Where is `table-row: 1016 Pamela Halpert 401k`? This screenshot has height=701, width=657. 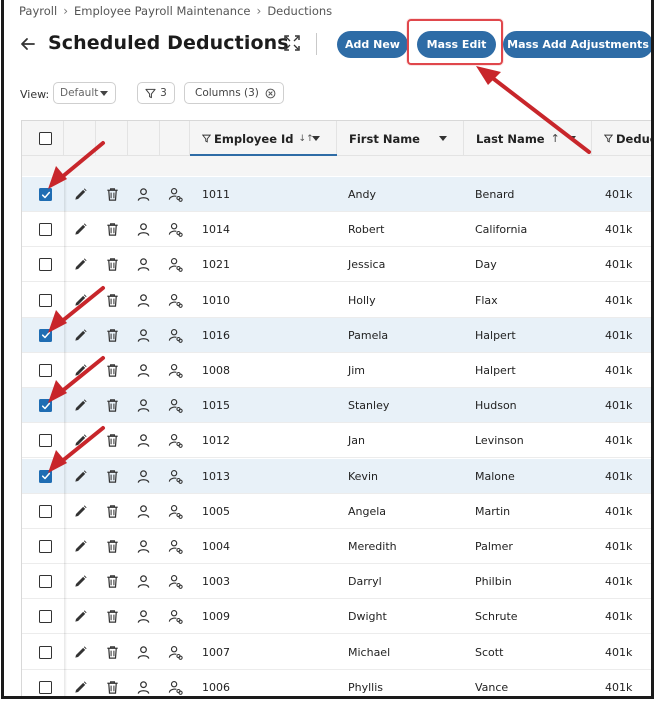 table-row: 1016 Pamela Halpert 401k is located at coordinates (336, 335).